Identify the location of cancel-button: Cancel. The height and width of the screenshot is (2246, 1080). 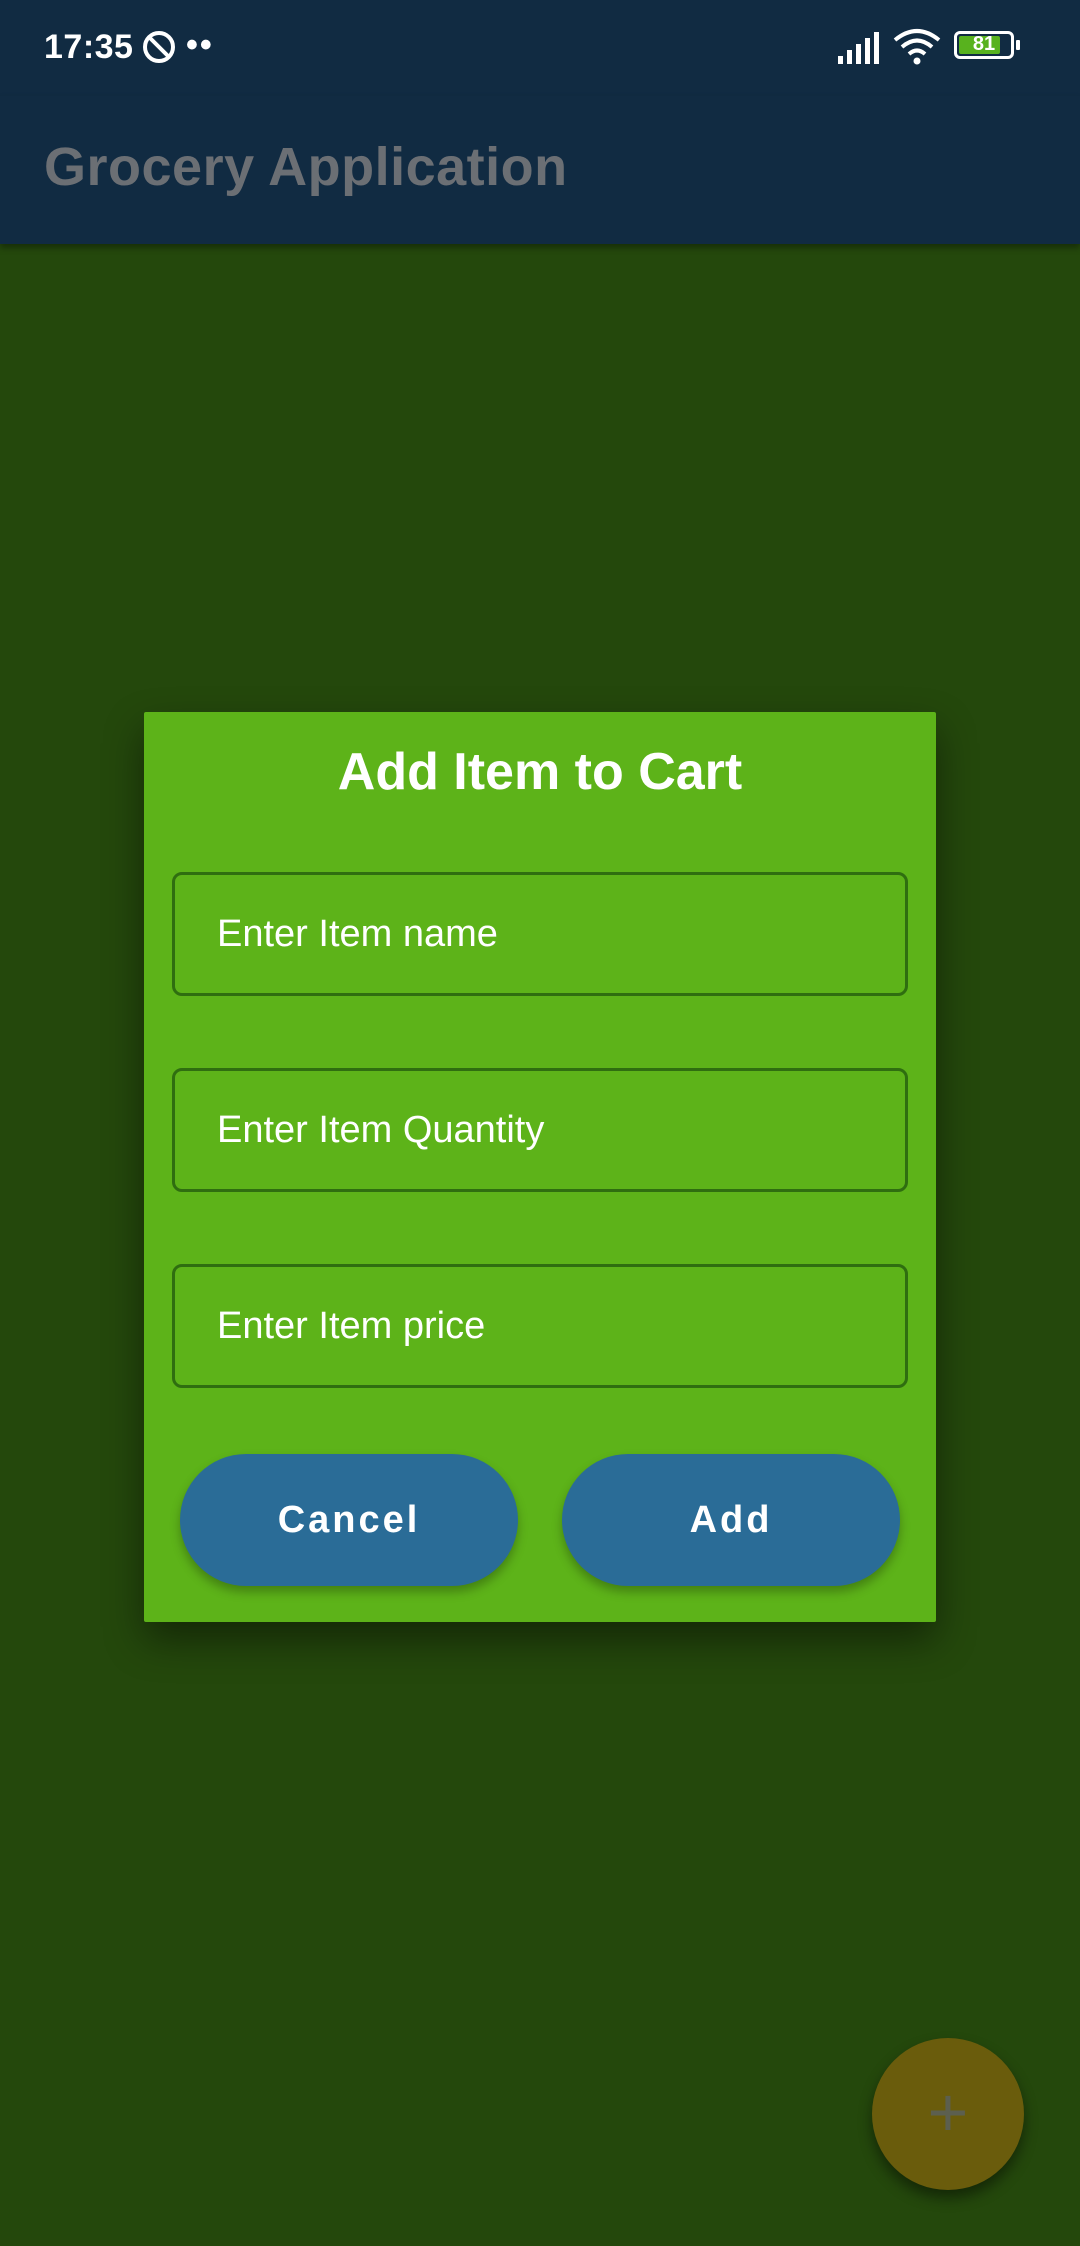
(349, 1520).